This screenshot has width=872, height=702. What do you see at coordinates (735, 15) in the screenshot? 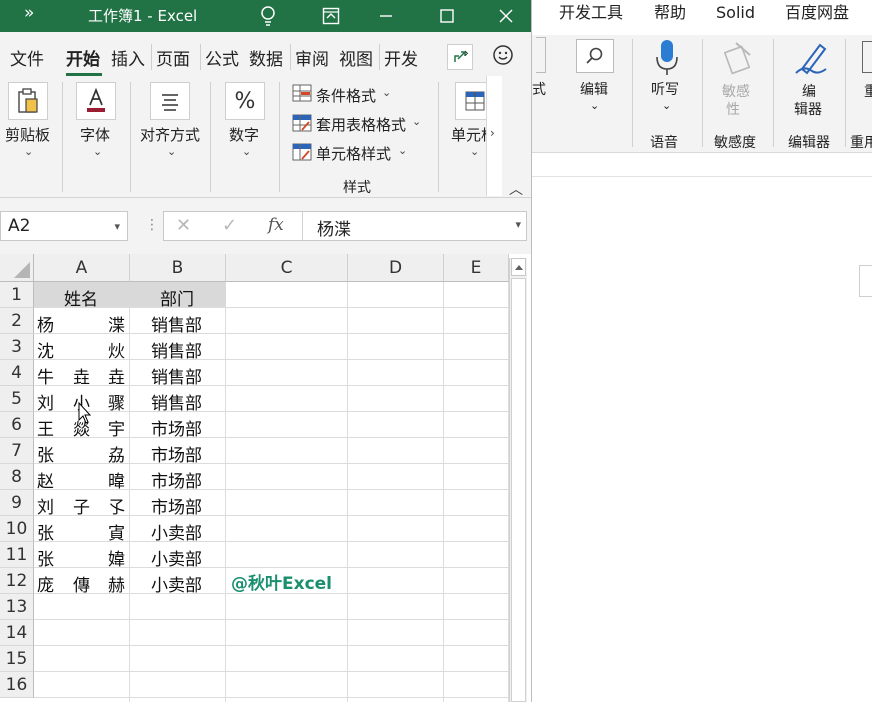
I see `bg-tab-solid: Solid` at bounding box center [735, 15].